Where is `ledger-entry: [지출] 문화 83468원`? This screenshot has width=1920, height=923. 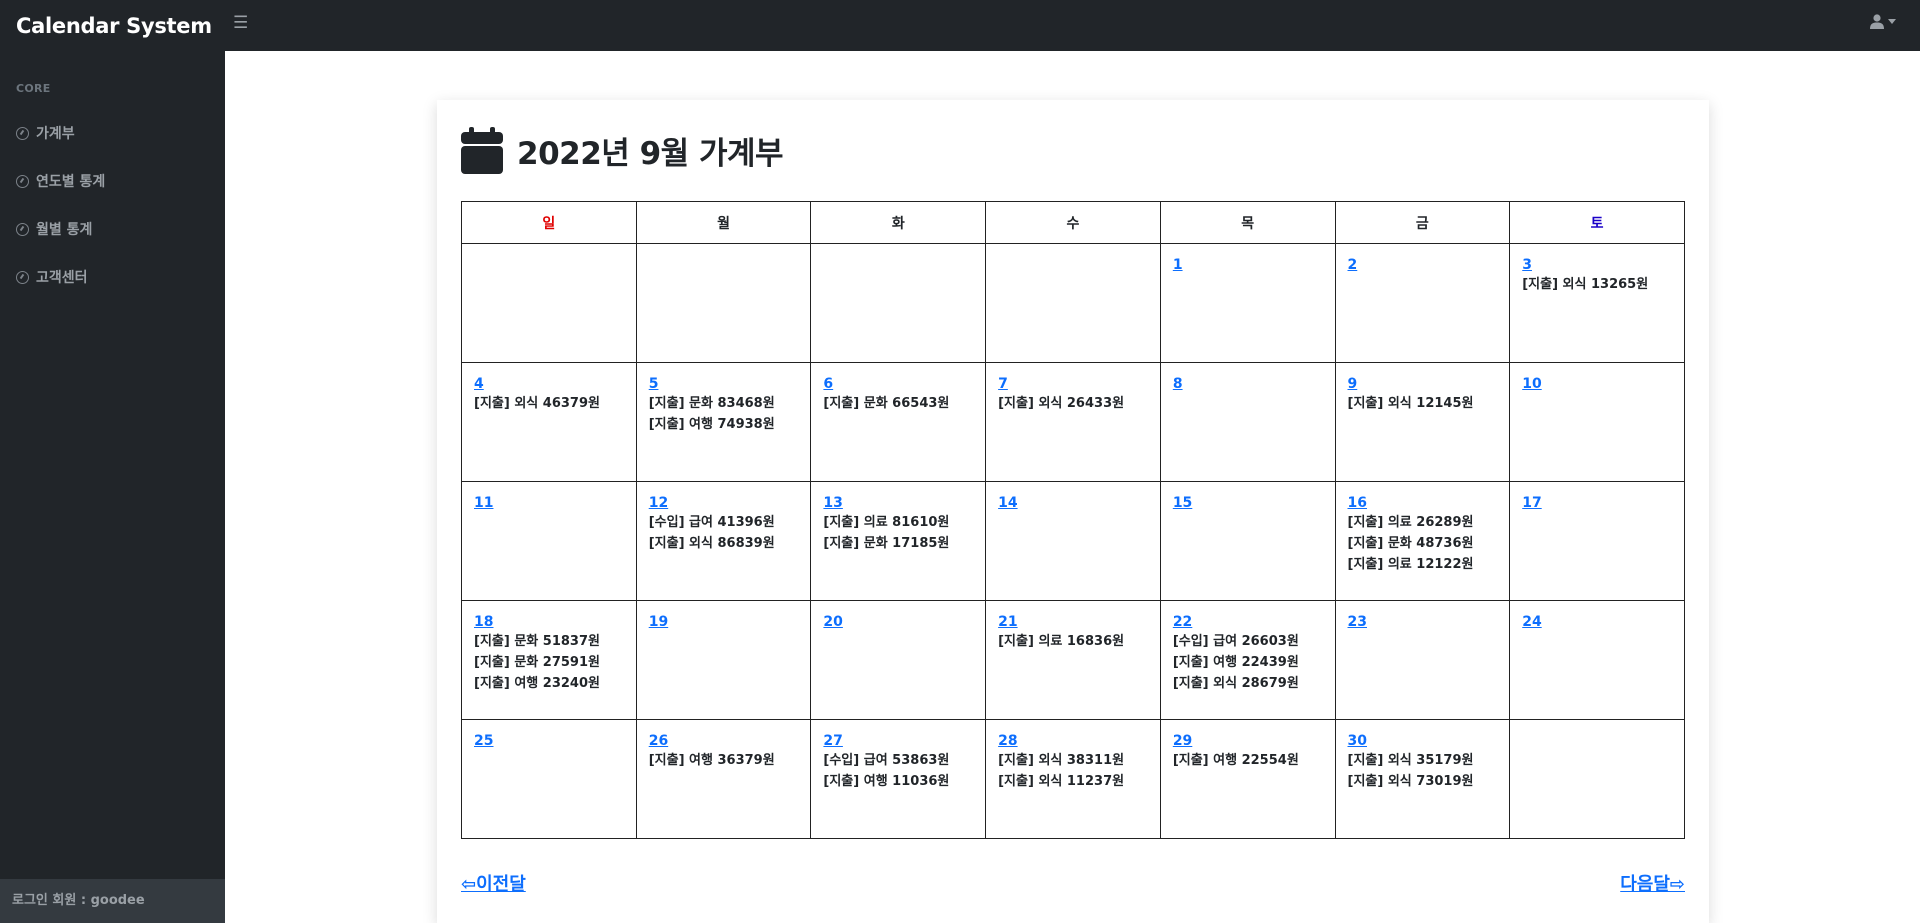
ledger-entry: [지출] 문화 83468원 is located at coordinates (711, 403).